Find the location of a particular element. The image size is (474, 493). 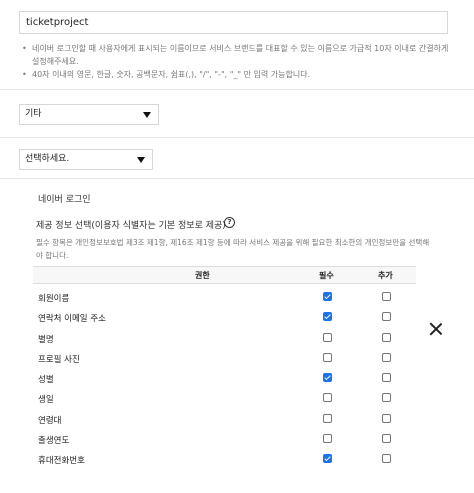

permission-label: 연락처 이메일 주소 is located at coordinates (72, 319).